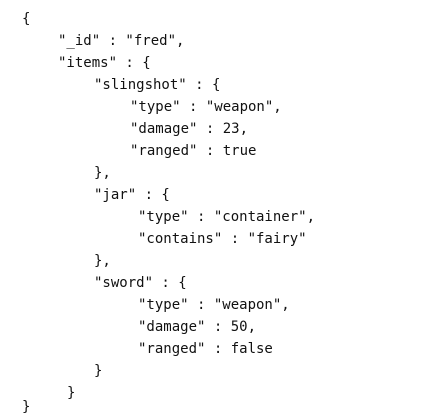 This screenshot has height=418, width=429. I want to click on code-line-4: "slingshot" : {, so click(157, 85).